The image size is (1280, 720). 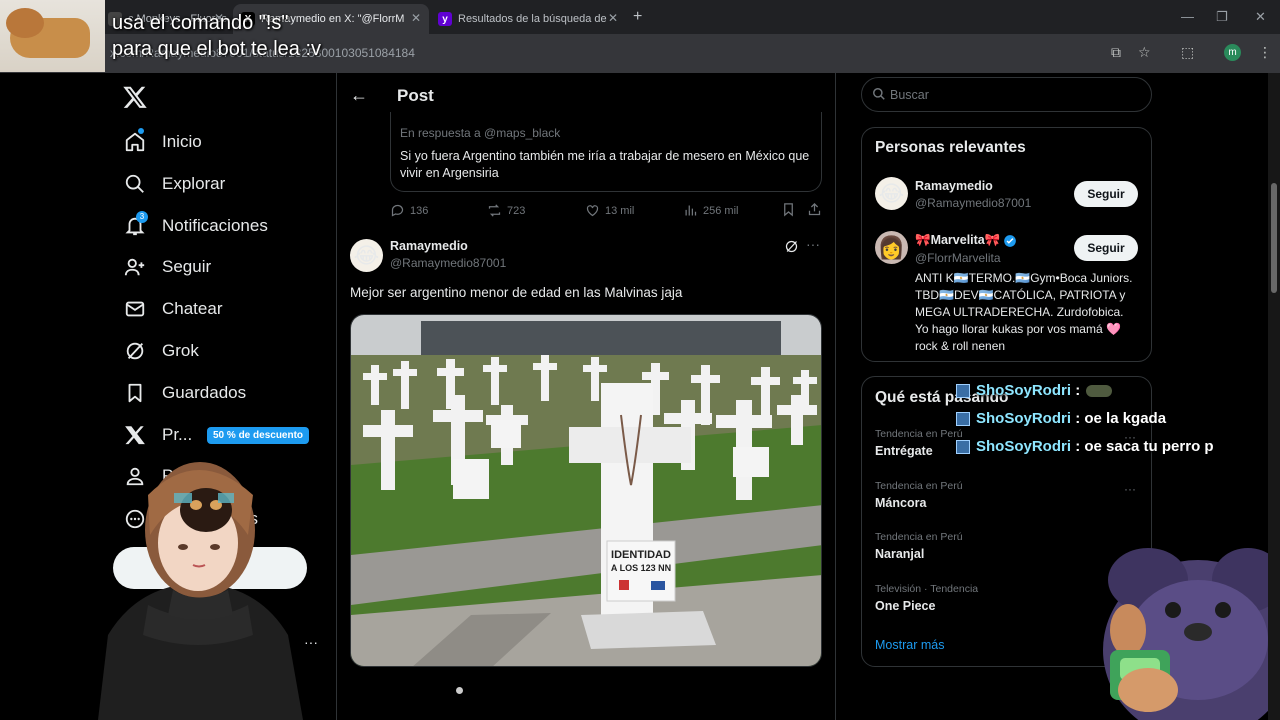 I want to click on trend-name: One Piece, so click(x=905, y=606).